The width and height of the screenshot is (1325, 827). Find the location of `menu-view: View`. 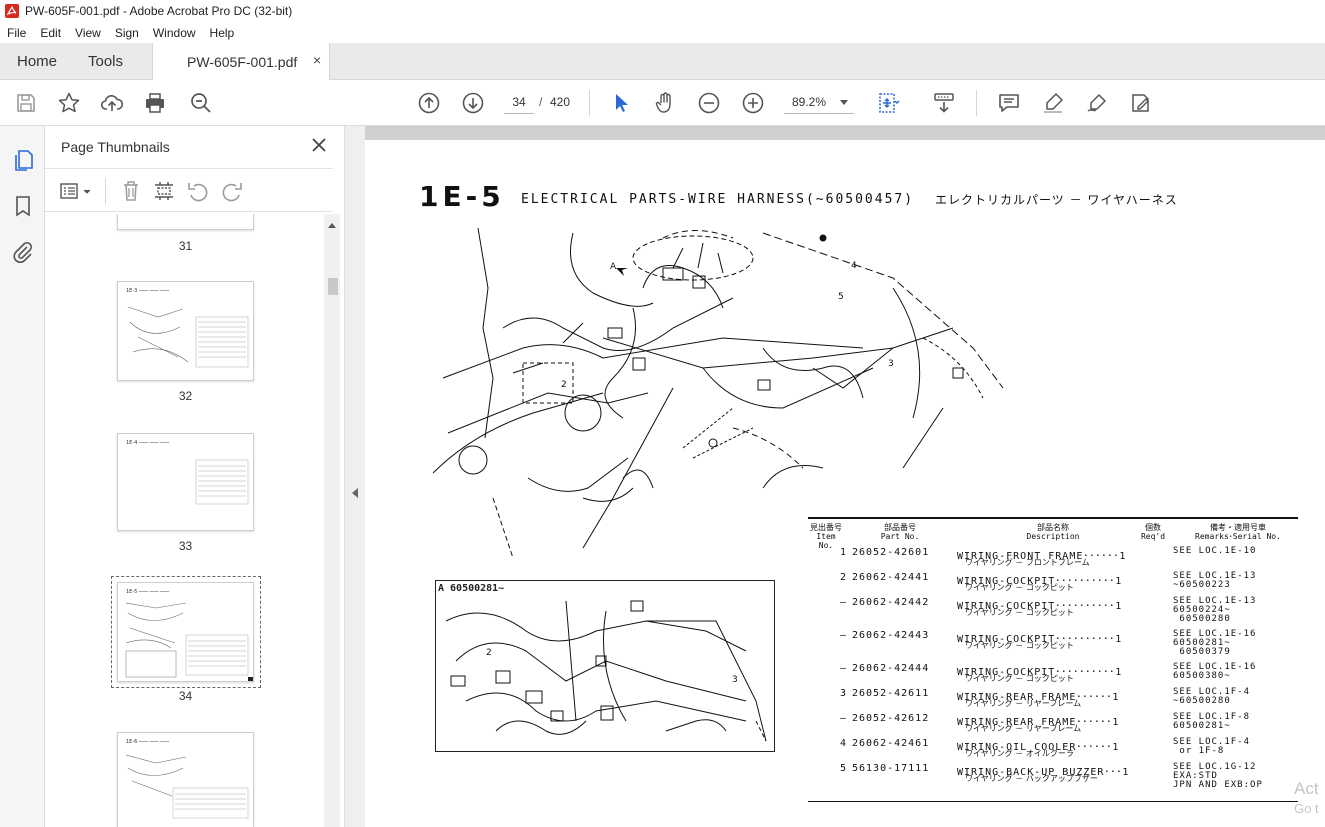

menu-view: View is located at coordinates (88, 33).